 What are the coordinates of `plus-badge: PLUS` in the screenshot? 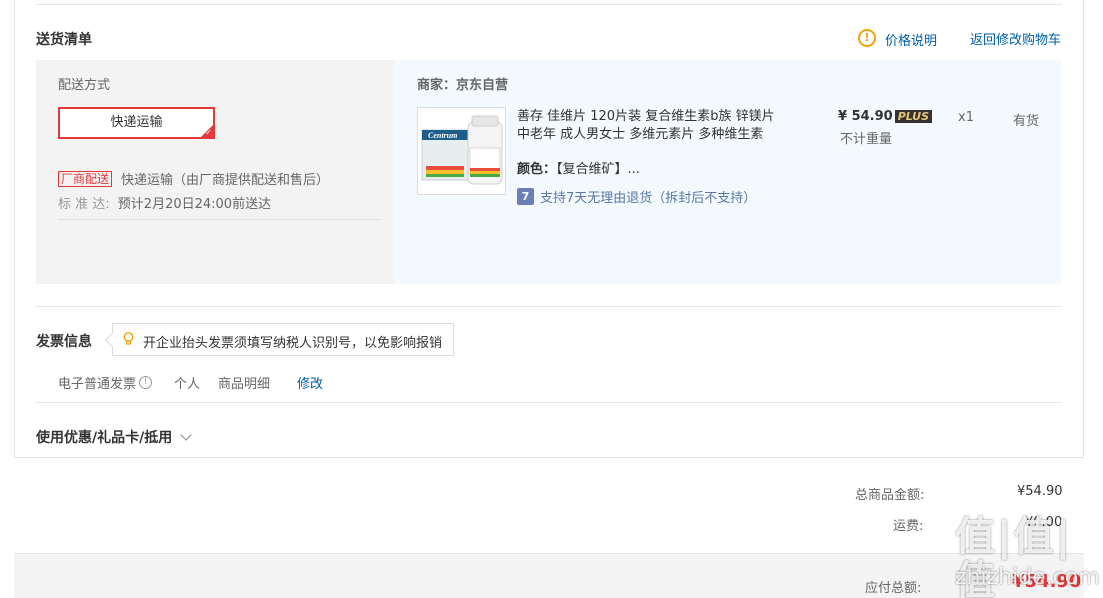 It's located at (913, 116).